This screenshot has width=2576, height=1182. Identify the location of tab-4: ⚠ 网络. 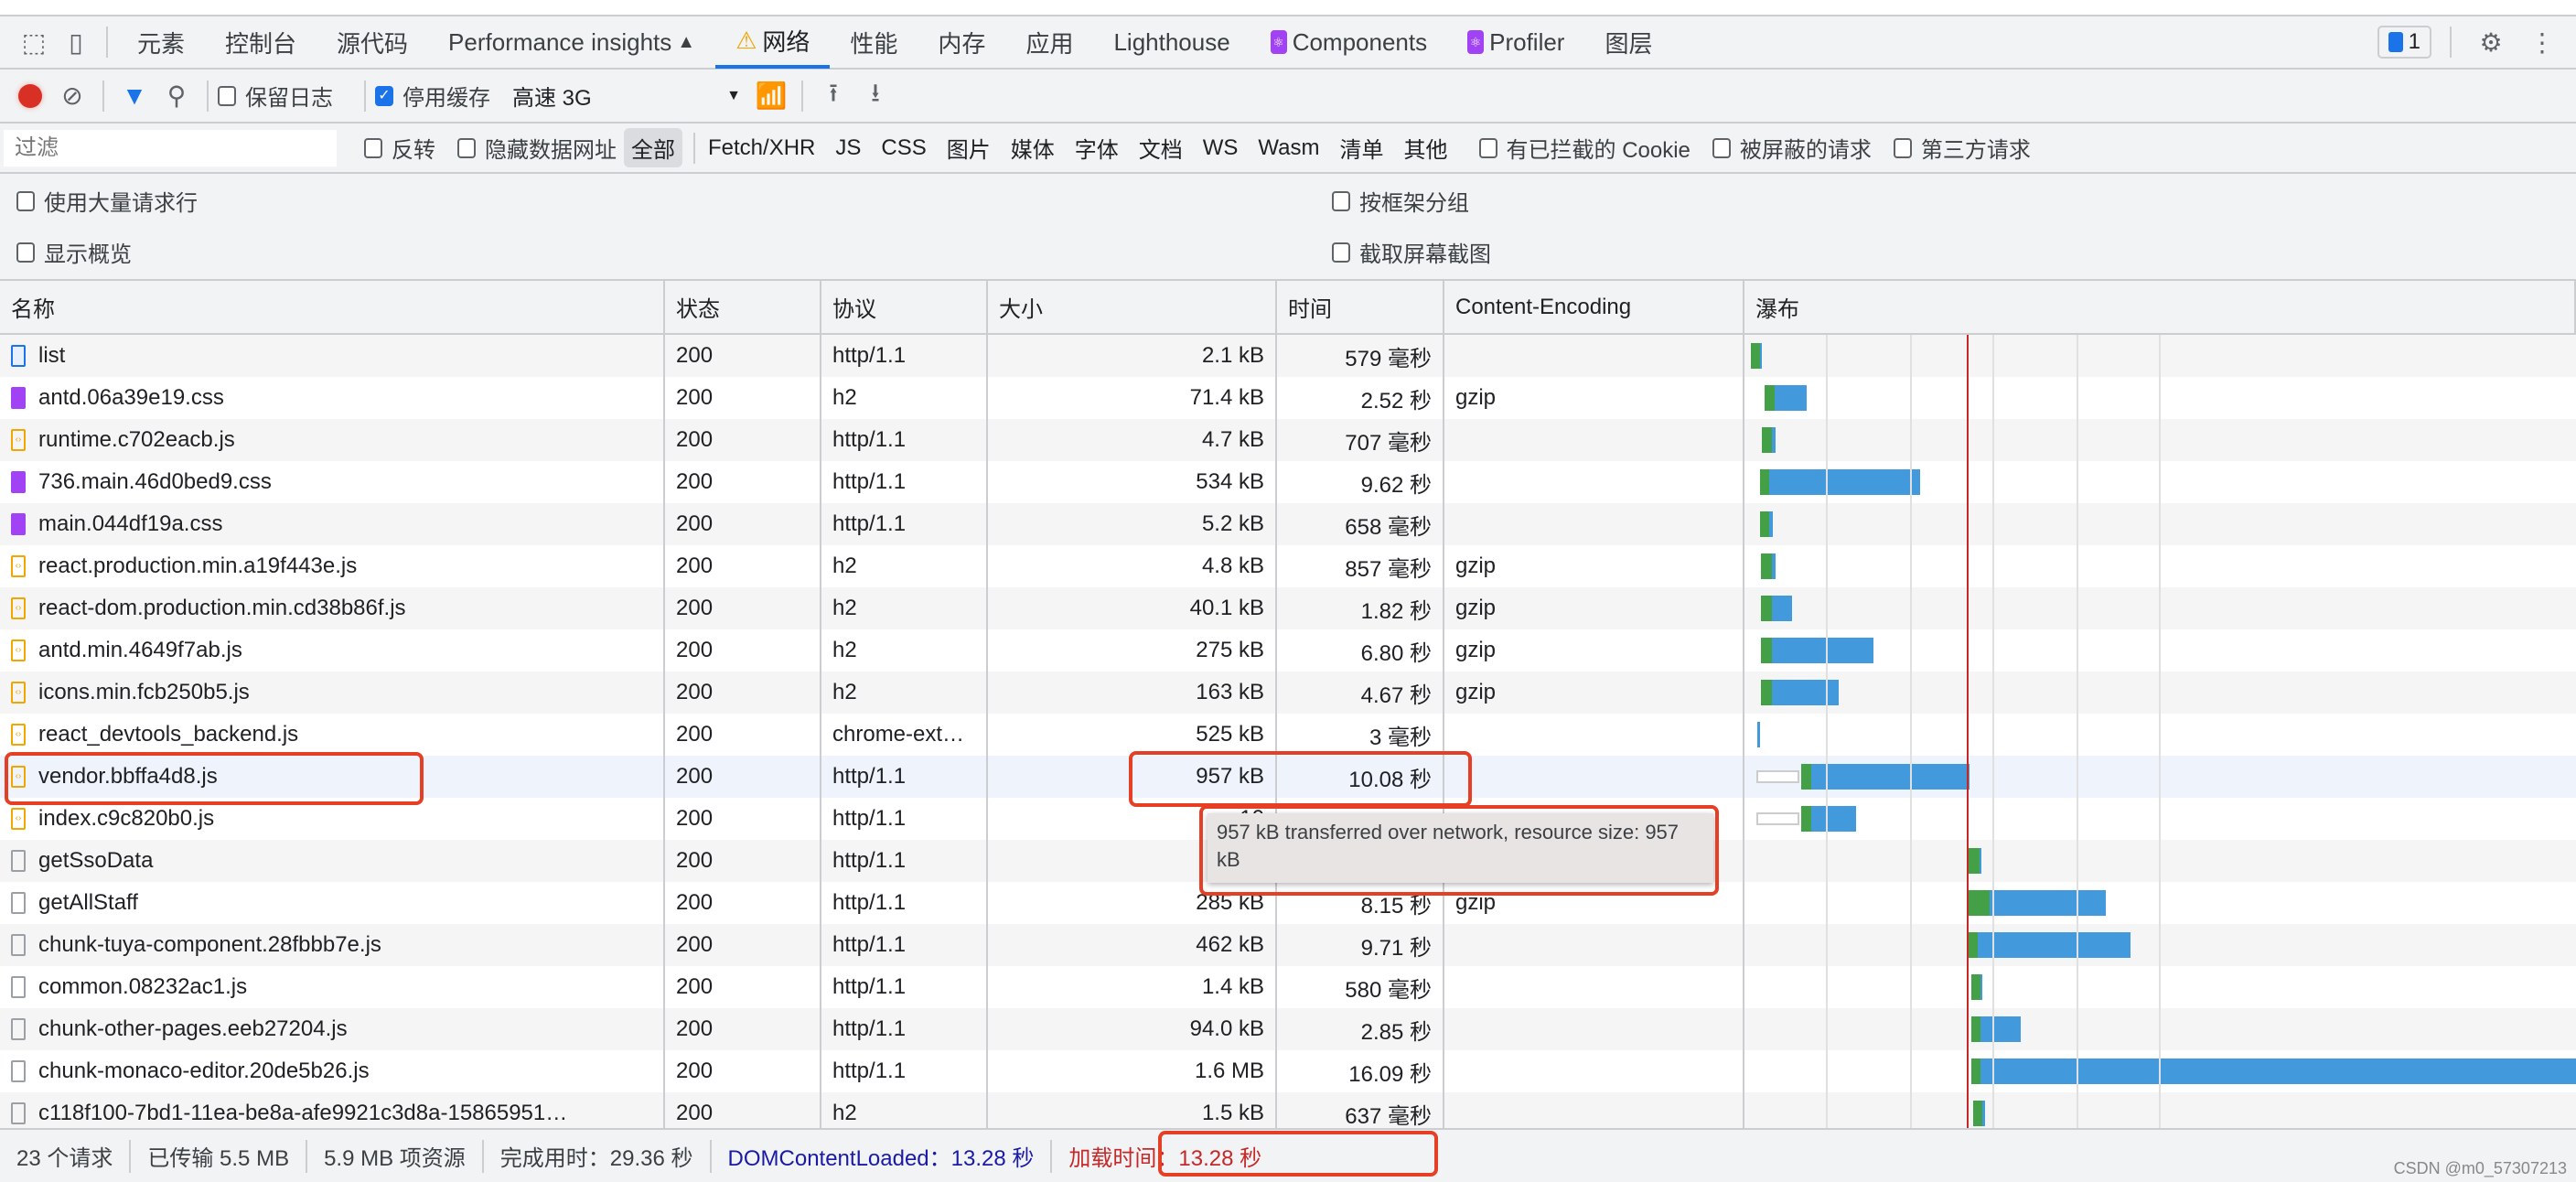
(773, 42).